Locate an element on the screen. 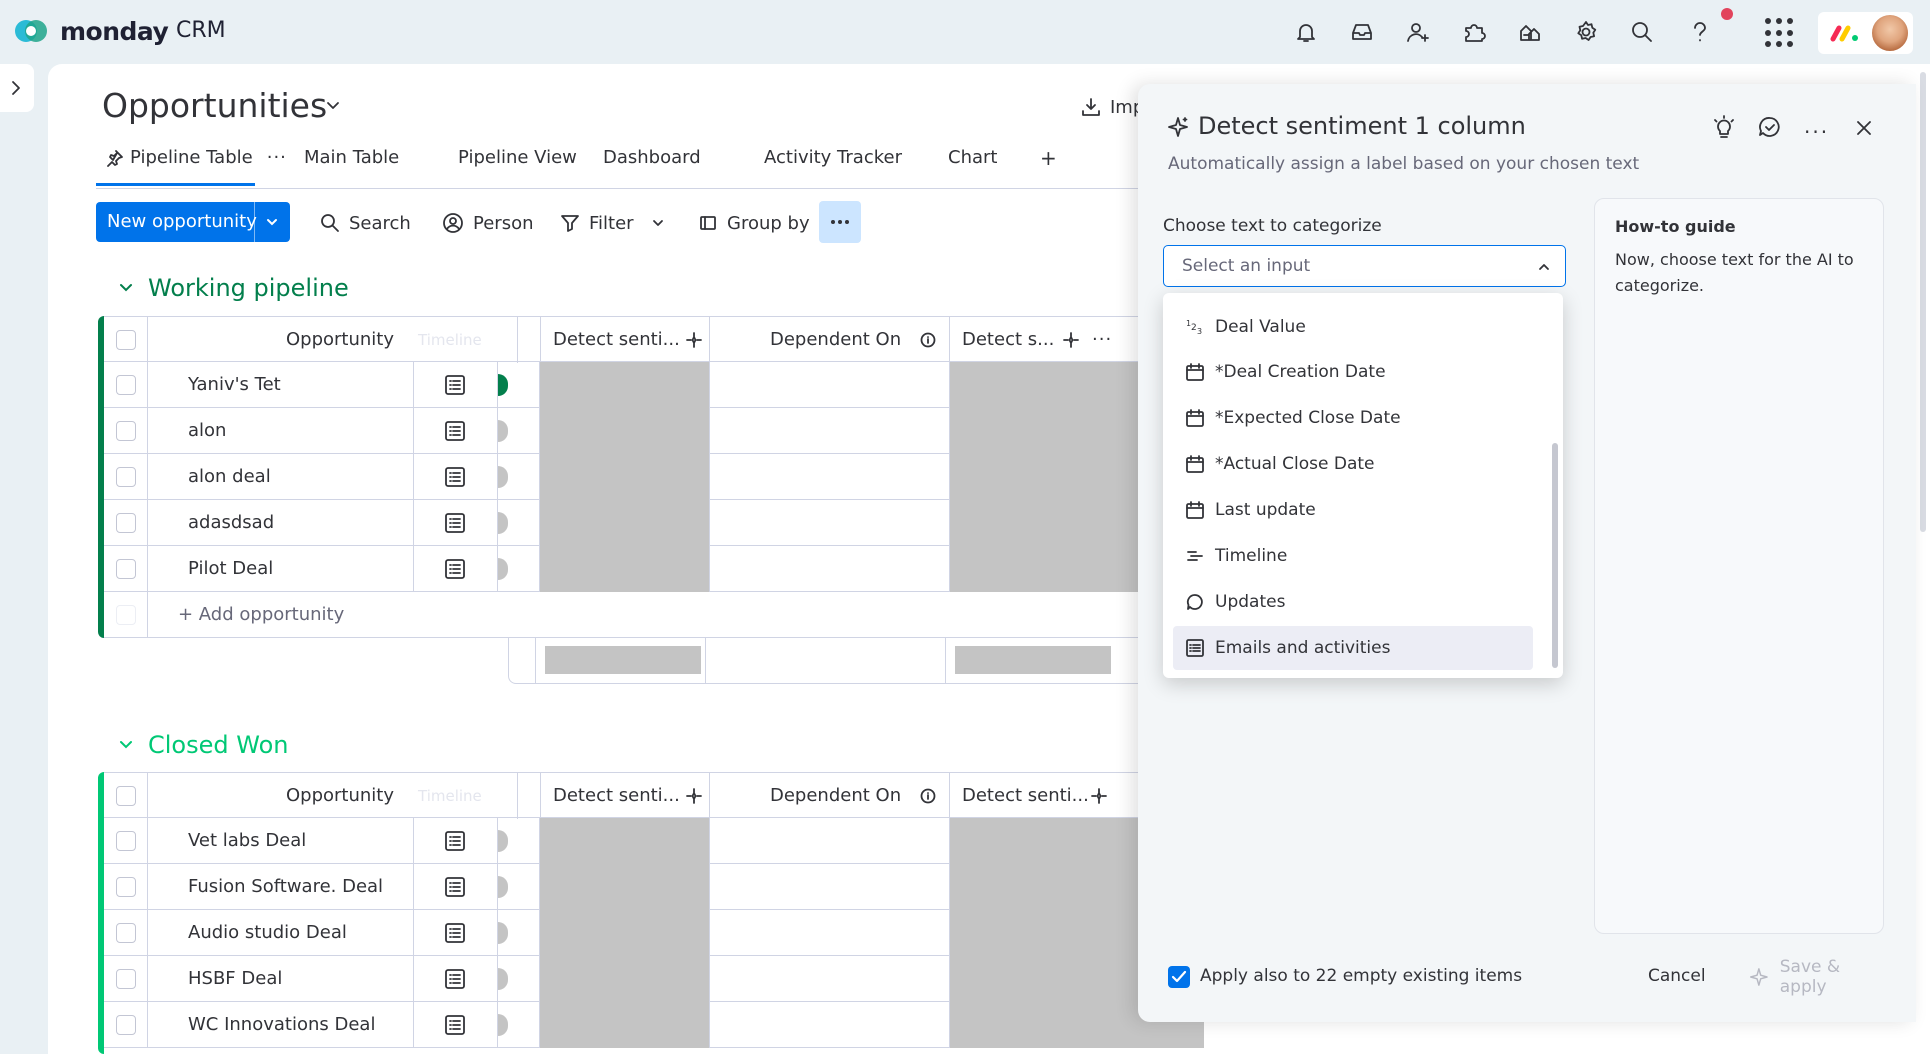  option-emails-and-activities: Emails and activities is located at coordinates (1353, 648).